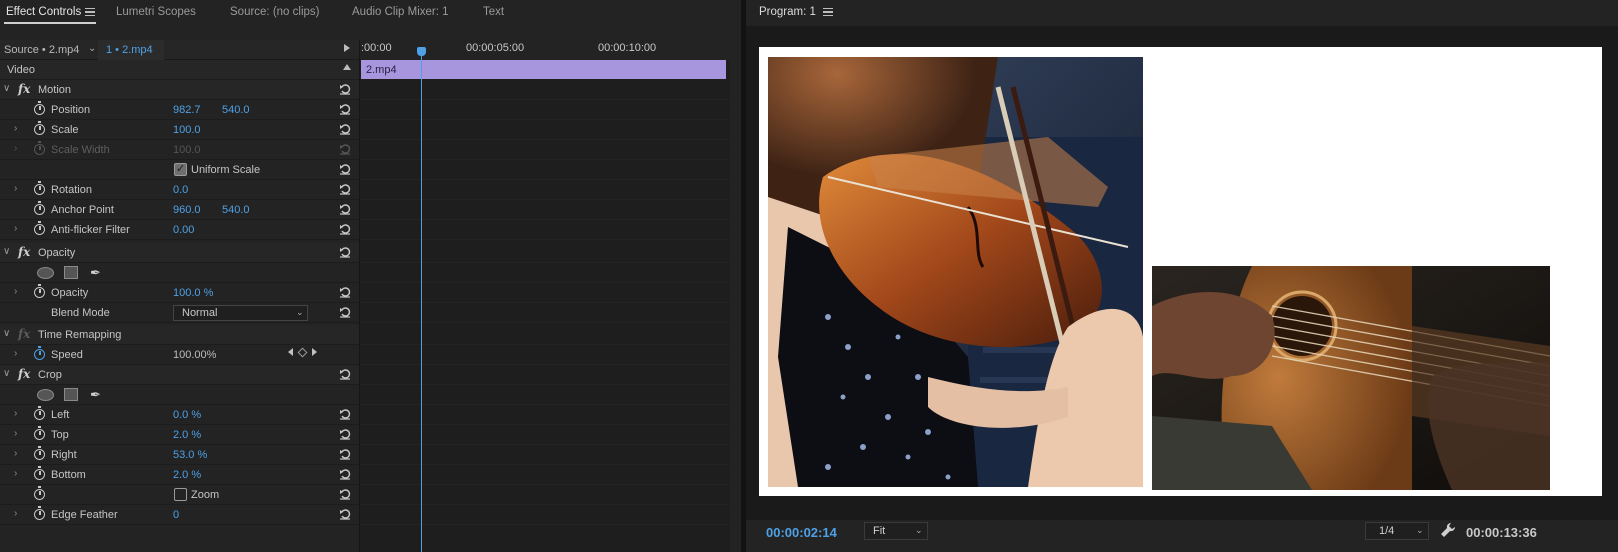  What do you see at coordinates (1448, 531) in the screenshot?
I see `wrench-icon` at bounding box center [1448, 531].